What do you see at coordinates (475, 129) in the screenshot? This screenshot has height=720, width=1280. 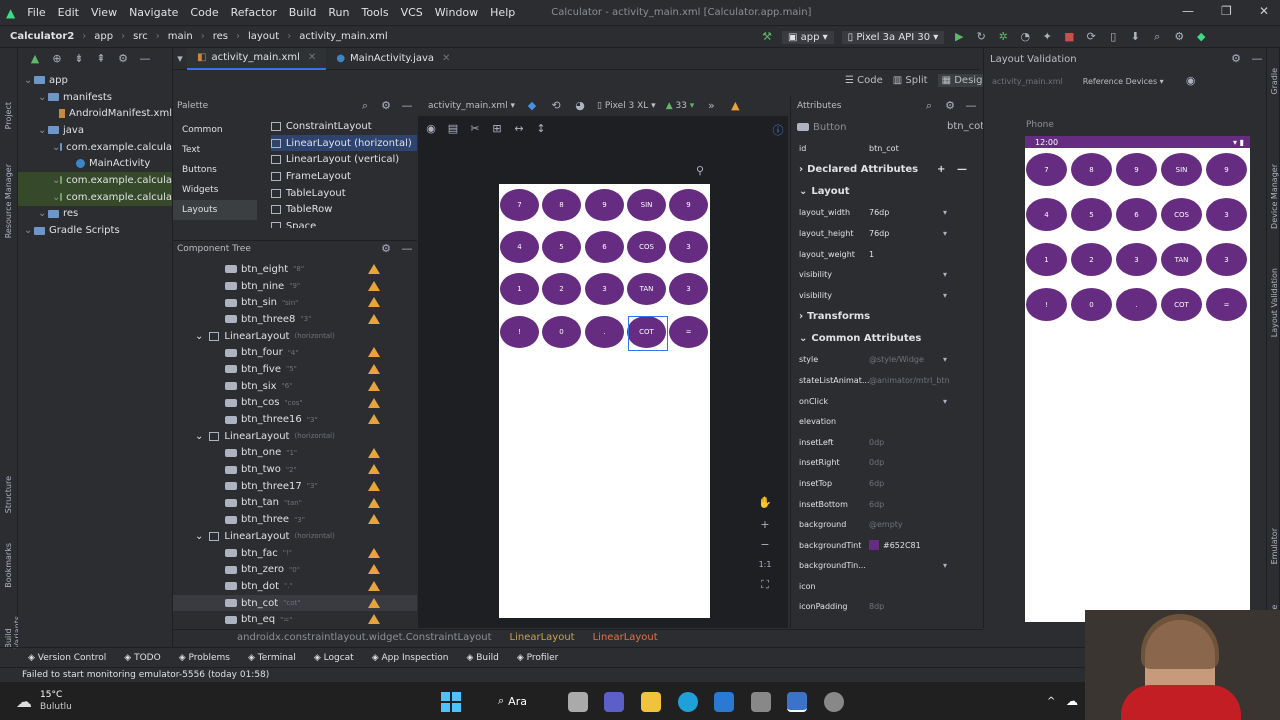 I see `autoconnect-icon: ✂` at bounding box center [475, 129].